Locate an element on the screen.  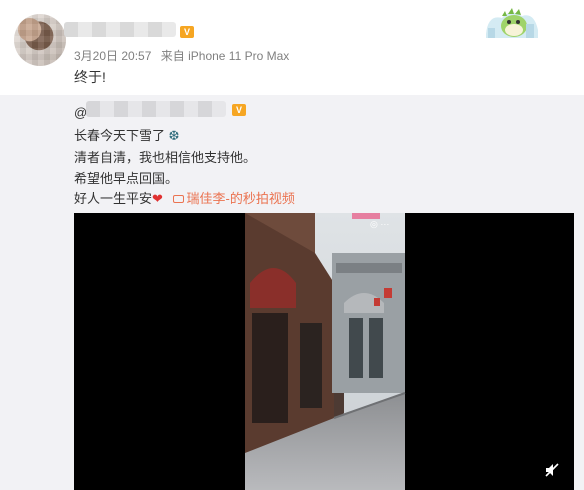
repost-line-1-text: 长春今天下雪了 is located at coordinates (120, 135).